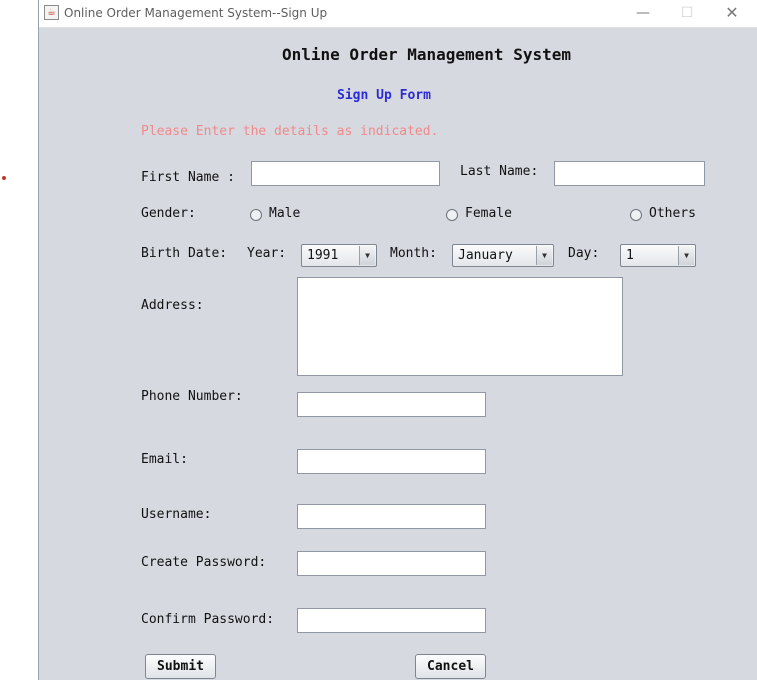 The width and height of the screenshot is (757, 680). What do you see at coordinates (629, 173) in the screenshot?
I see `last-name-field` at bounding box center [629, 173].